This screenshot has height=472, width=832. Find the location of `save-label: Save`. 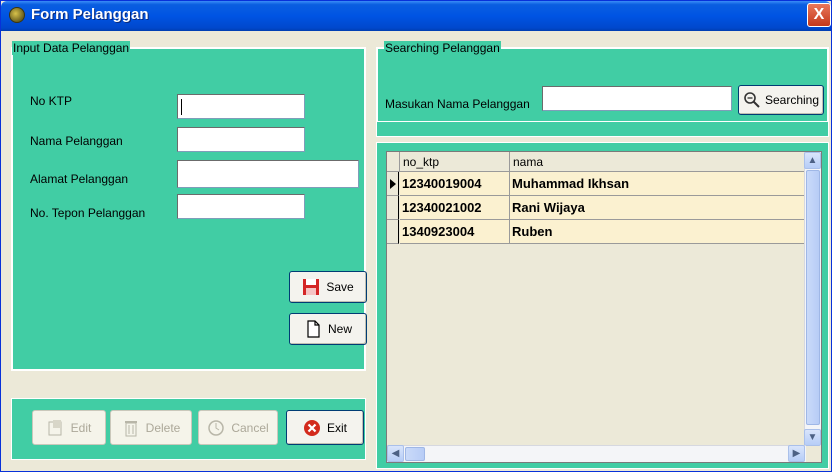

save-label: Save is located at coordinates (340, 287).